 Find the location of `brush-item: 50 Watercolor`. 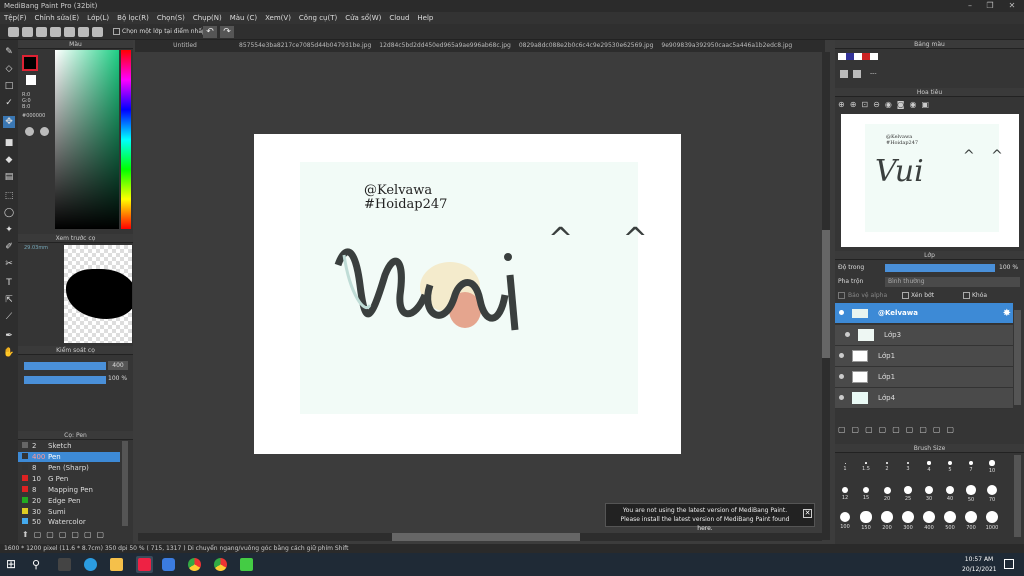

brush-item: 50 Watercolor is located at coordinates (69, 522).